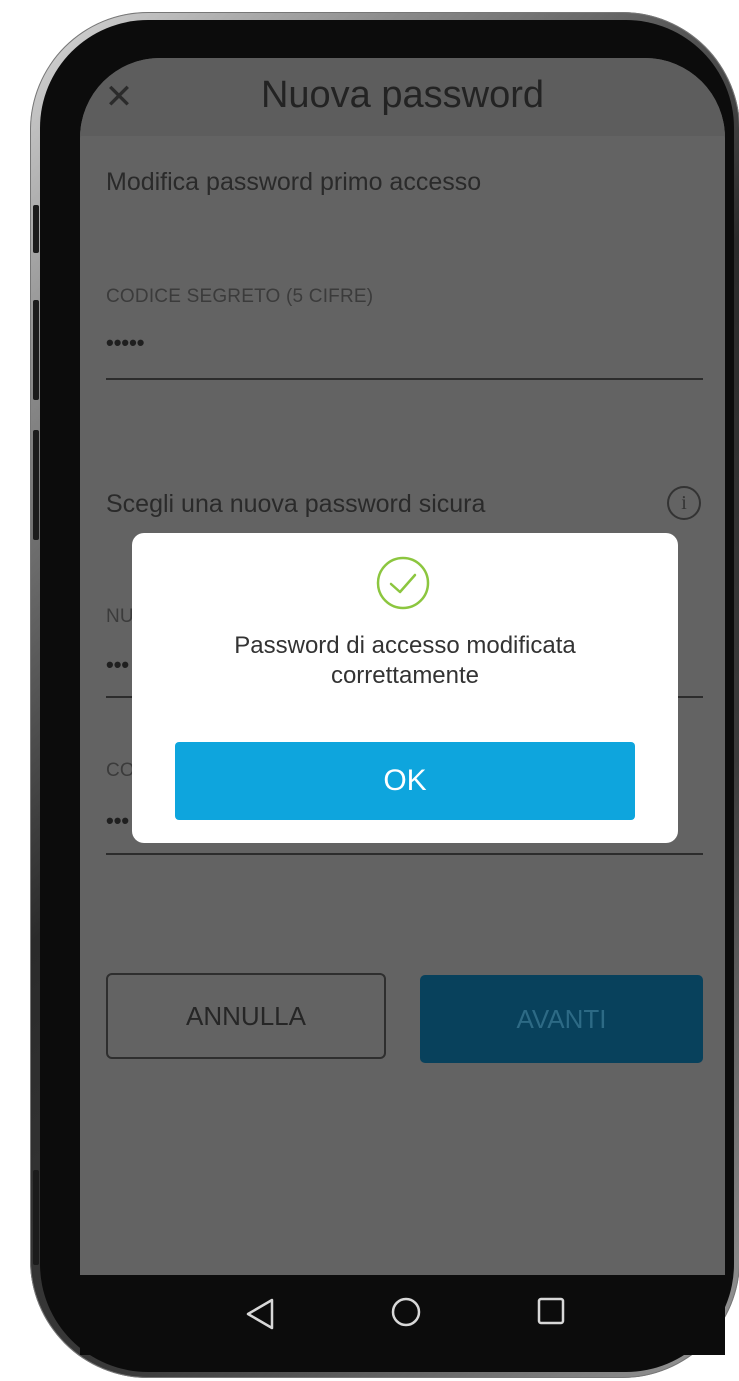 The height and width of the screenshot is (1381, 739). I want to click on page-title: Nuova password, so click(402, 95).